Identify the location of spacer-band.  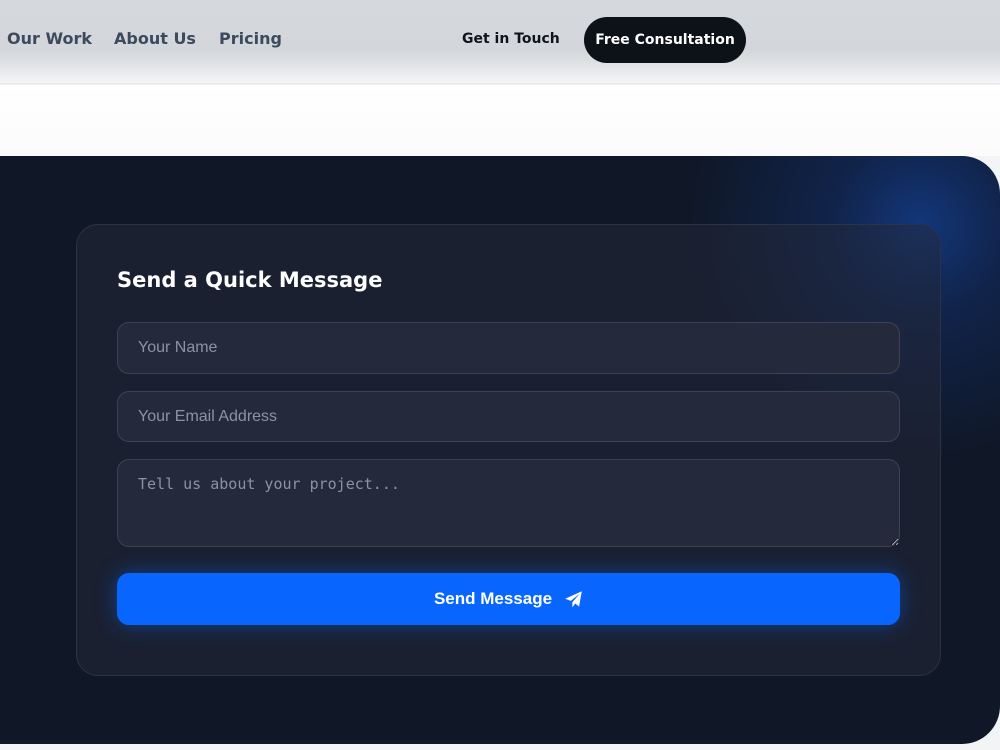
(500, 120).